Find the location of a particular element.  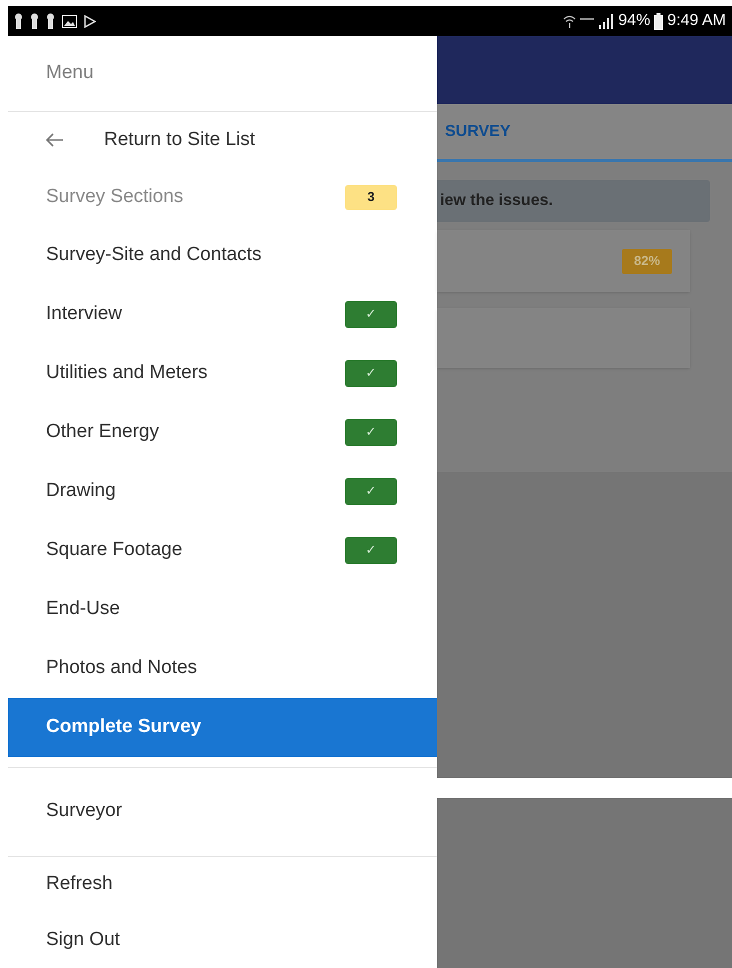

return-link: Return to Site List is located at coordinates (222, 140).